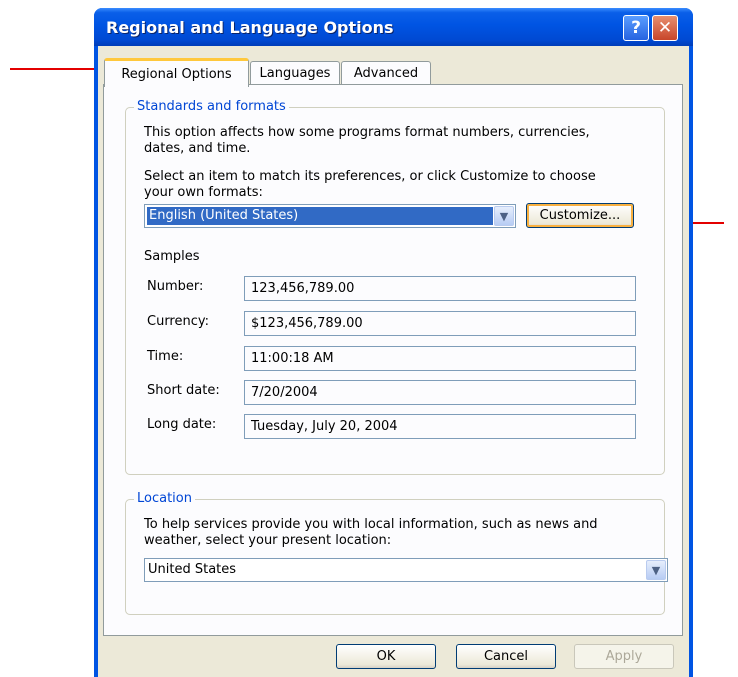 The image size is (738, 677). Describe the element at coordinates (172, 256) in the screenshot. I see `samples-heading: Samples` at that location.